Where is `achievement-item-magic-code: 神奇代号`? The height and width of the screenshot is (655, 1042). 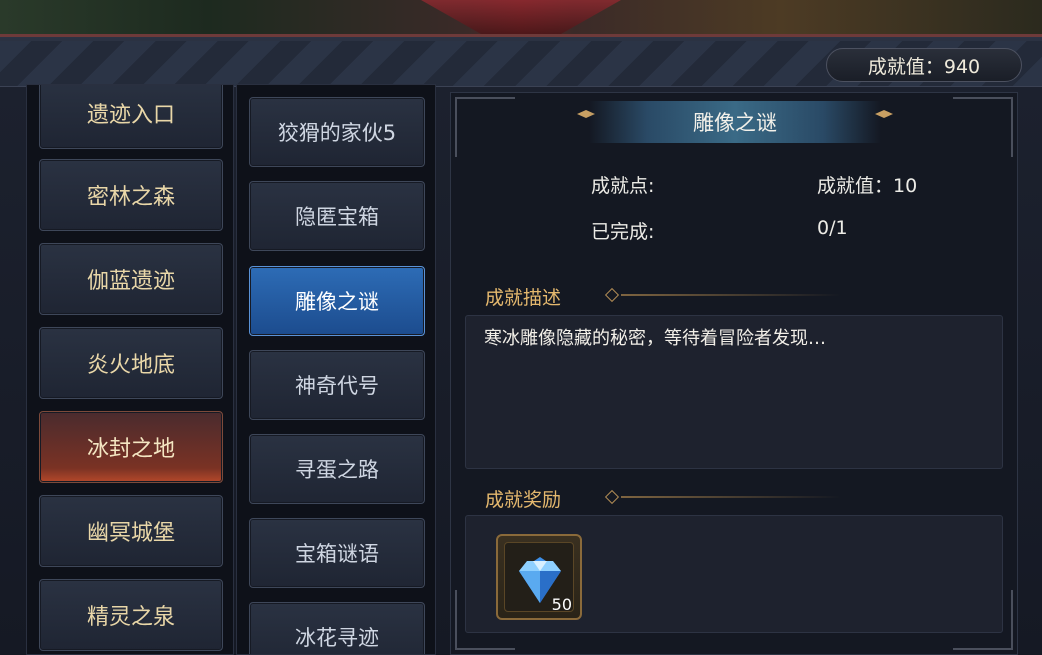 achievement-item-magic-code: 神奇代号 is located at coordinates (337, 385).